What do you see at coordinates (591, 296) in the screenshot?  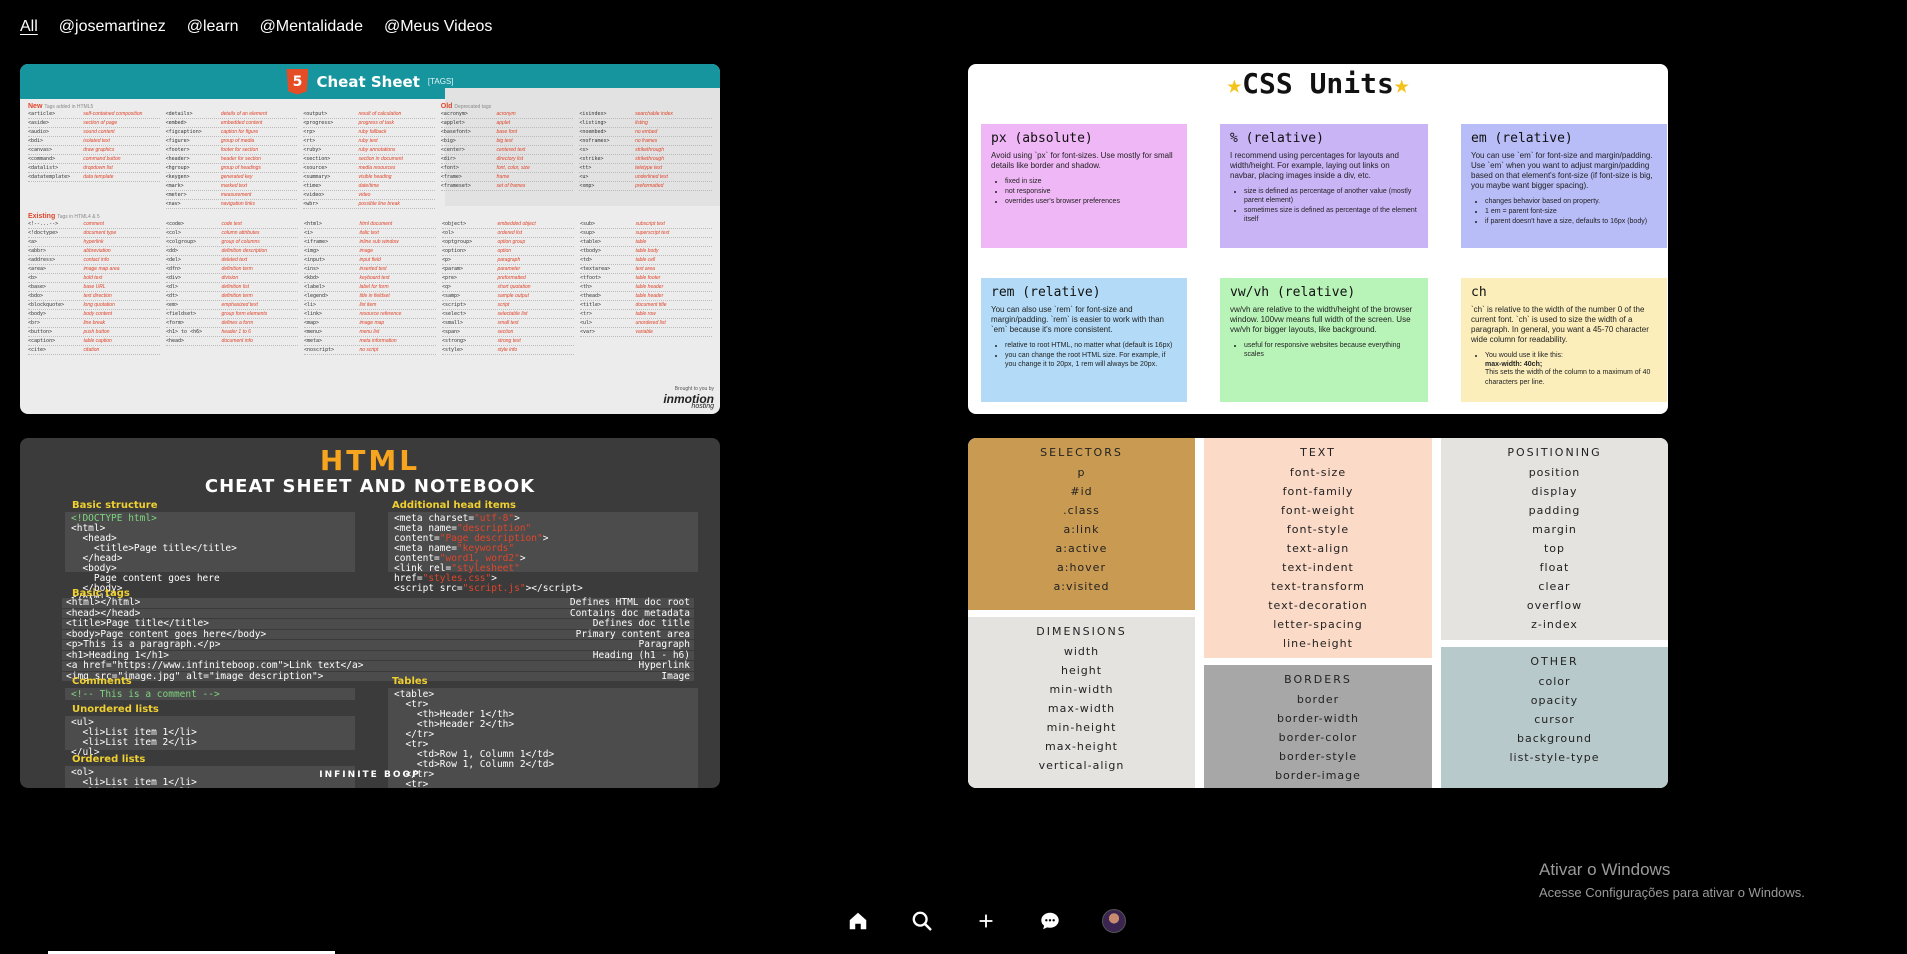 I see `tag-name: <thead>` at bounding box center [591, 296].